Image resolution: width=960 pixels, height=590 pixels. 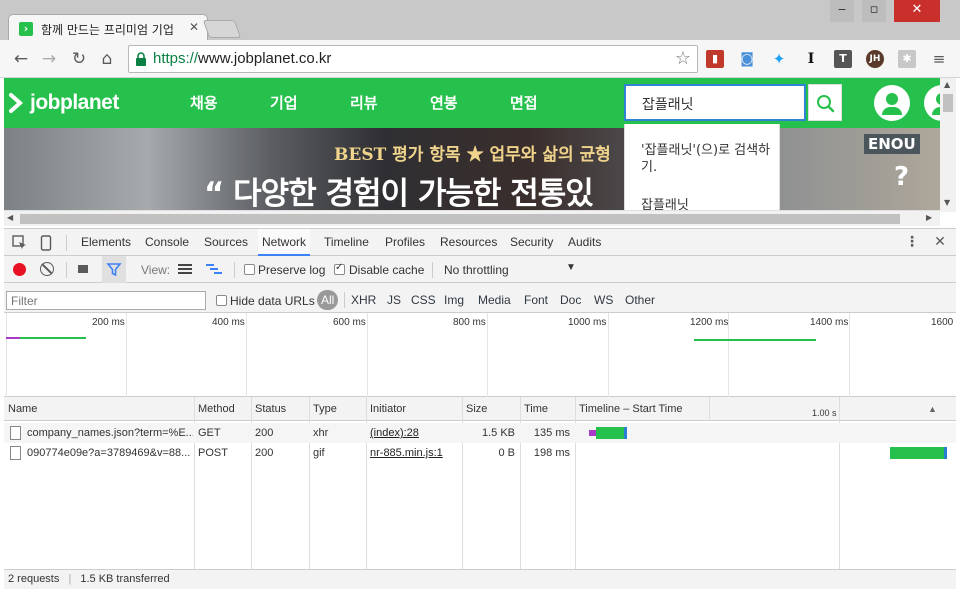 I want to click on home-icon: ⌂, so click(x=107, y=59).